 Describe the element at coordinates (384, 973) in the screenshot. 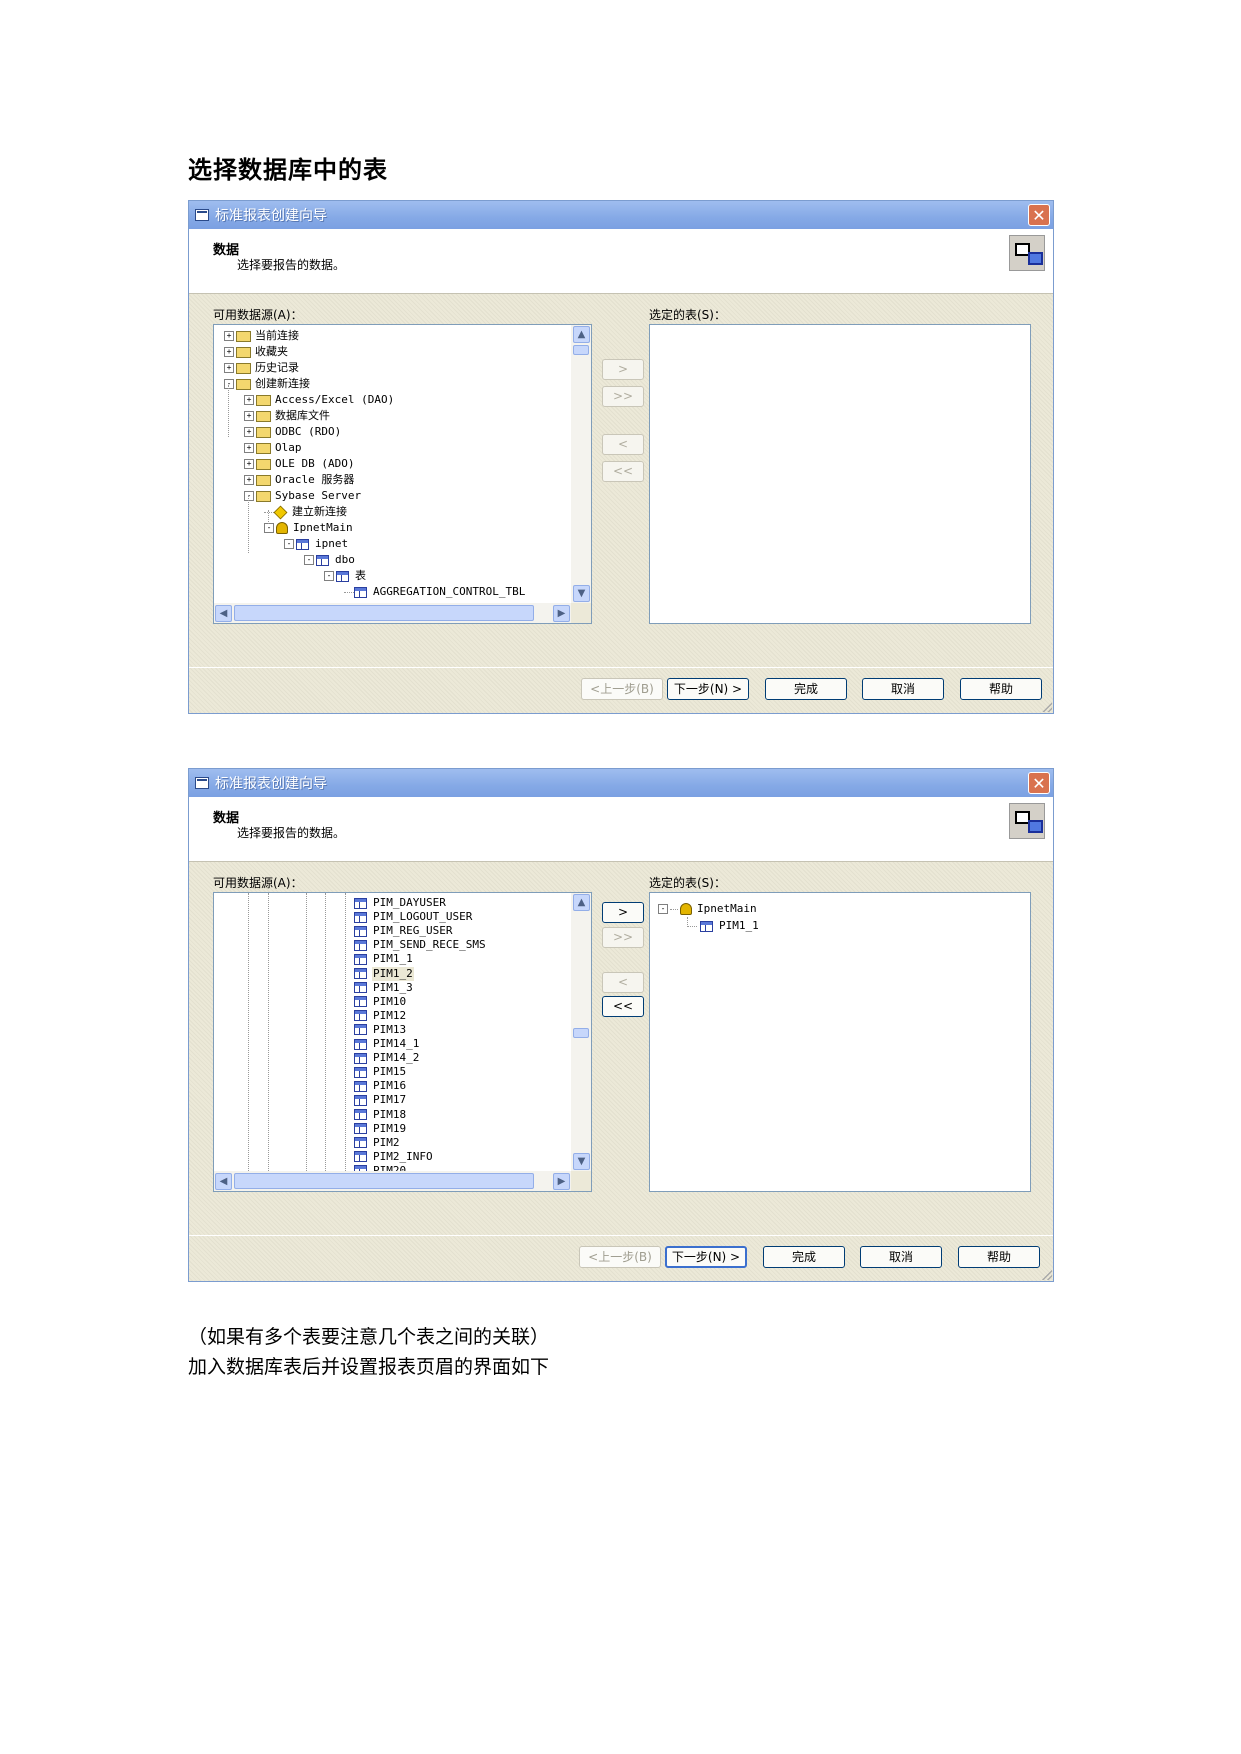

I see `tree-node: PIM1_2` at that location.